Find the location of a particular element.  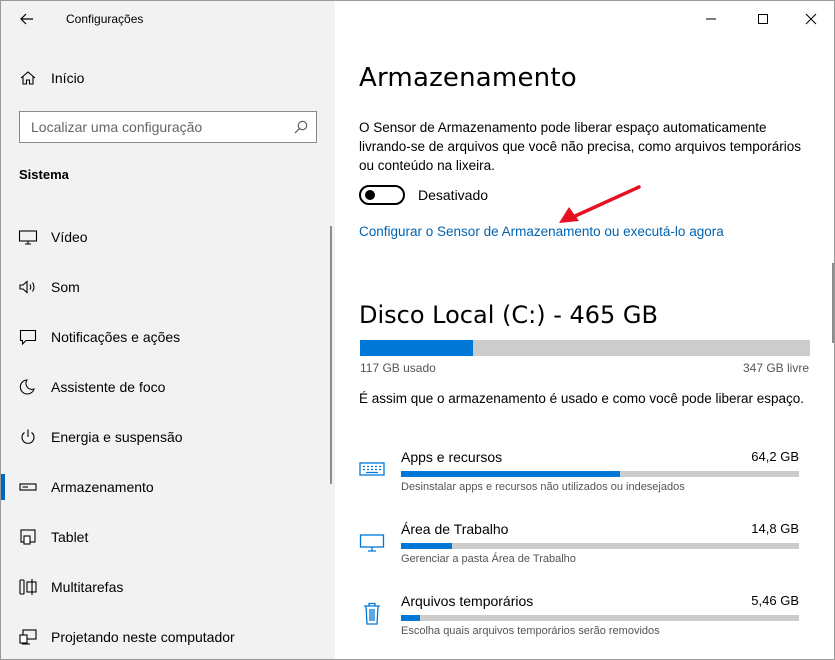

sidebar-item-tablet: Tablet is located at coordinates (168, 544).